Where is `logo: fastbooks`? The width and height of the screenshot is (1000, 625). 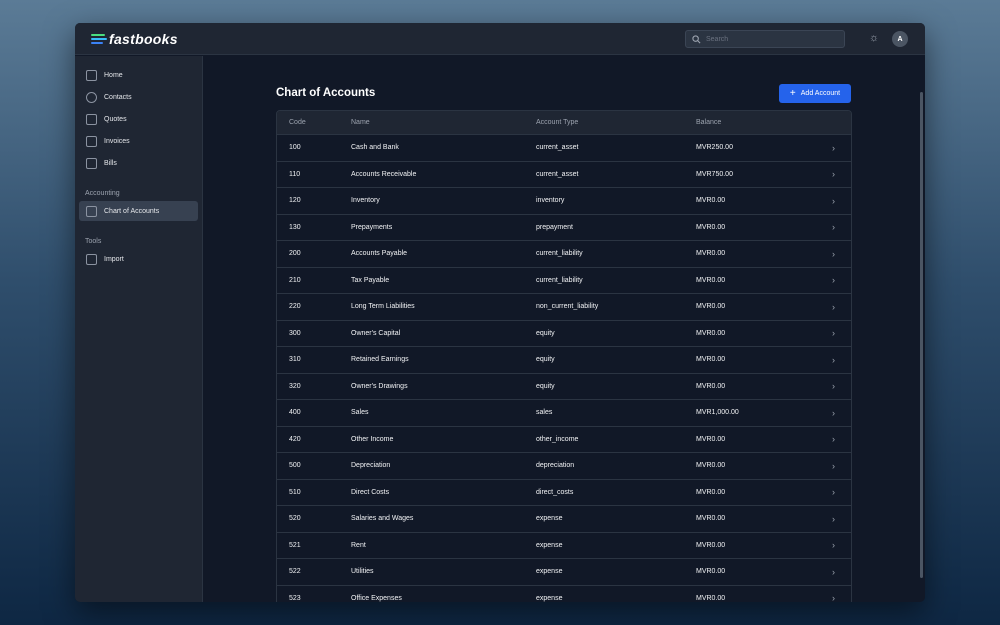 logo: fastbooks is located at coordinates (134, 39).